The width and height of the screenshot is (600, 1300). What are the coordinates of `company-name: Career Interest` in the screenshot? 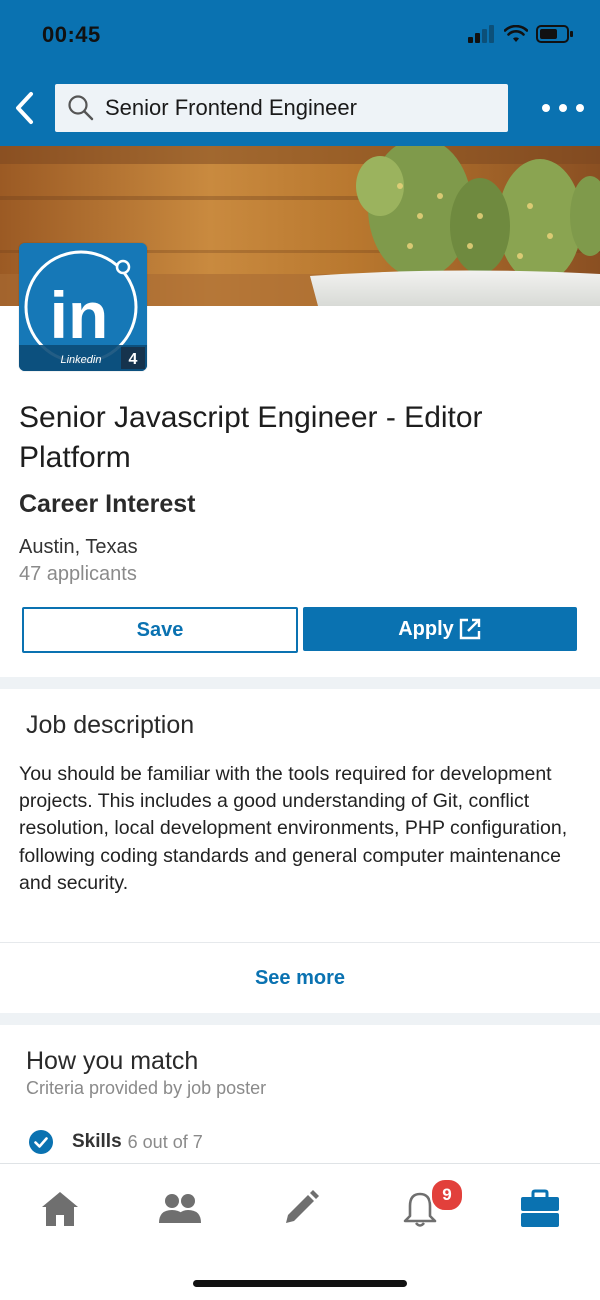 It's located at (107, 504).